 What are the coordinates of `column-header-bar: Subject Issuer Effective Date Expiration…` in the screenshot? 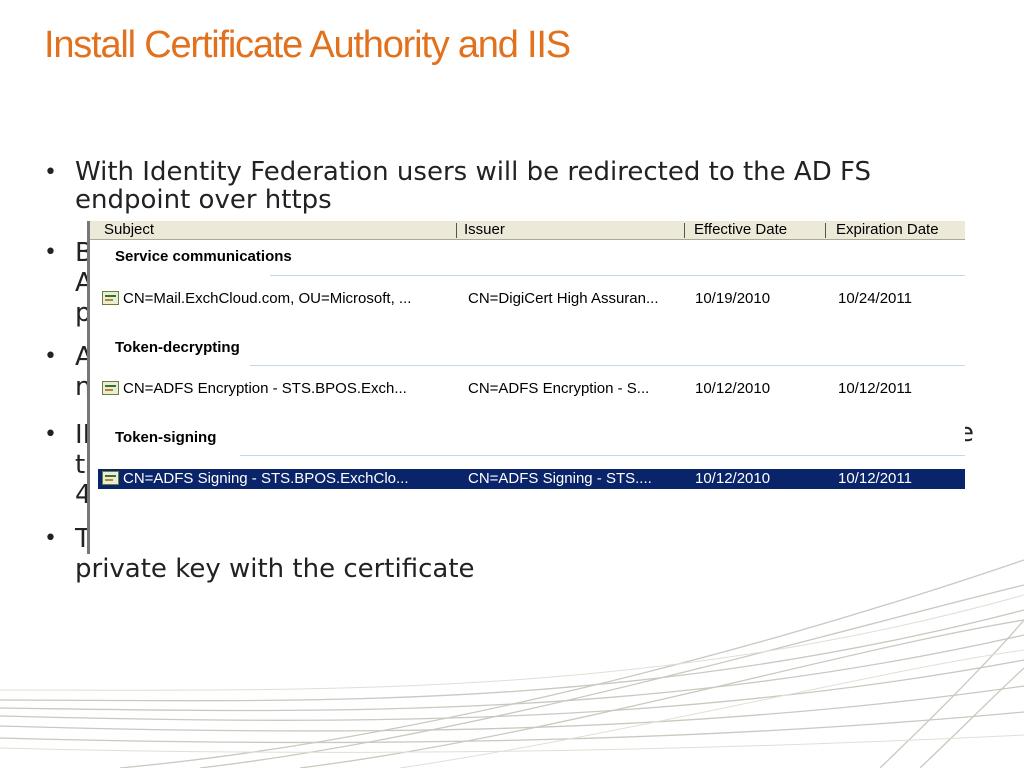 It's located at (527, 230).